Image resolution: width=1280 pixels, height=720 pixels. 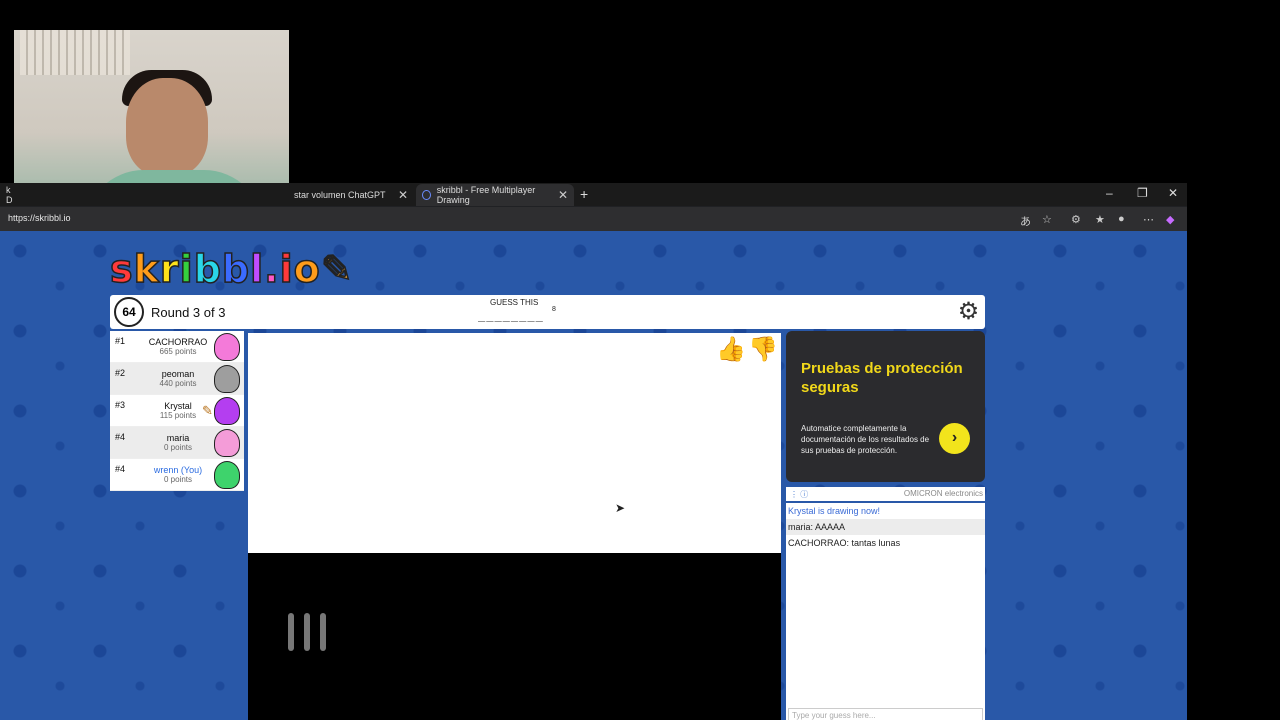 I want to click on thumbs-up-icon: 👍, so click(x=731, y=349).